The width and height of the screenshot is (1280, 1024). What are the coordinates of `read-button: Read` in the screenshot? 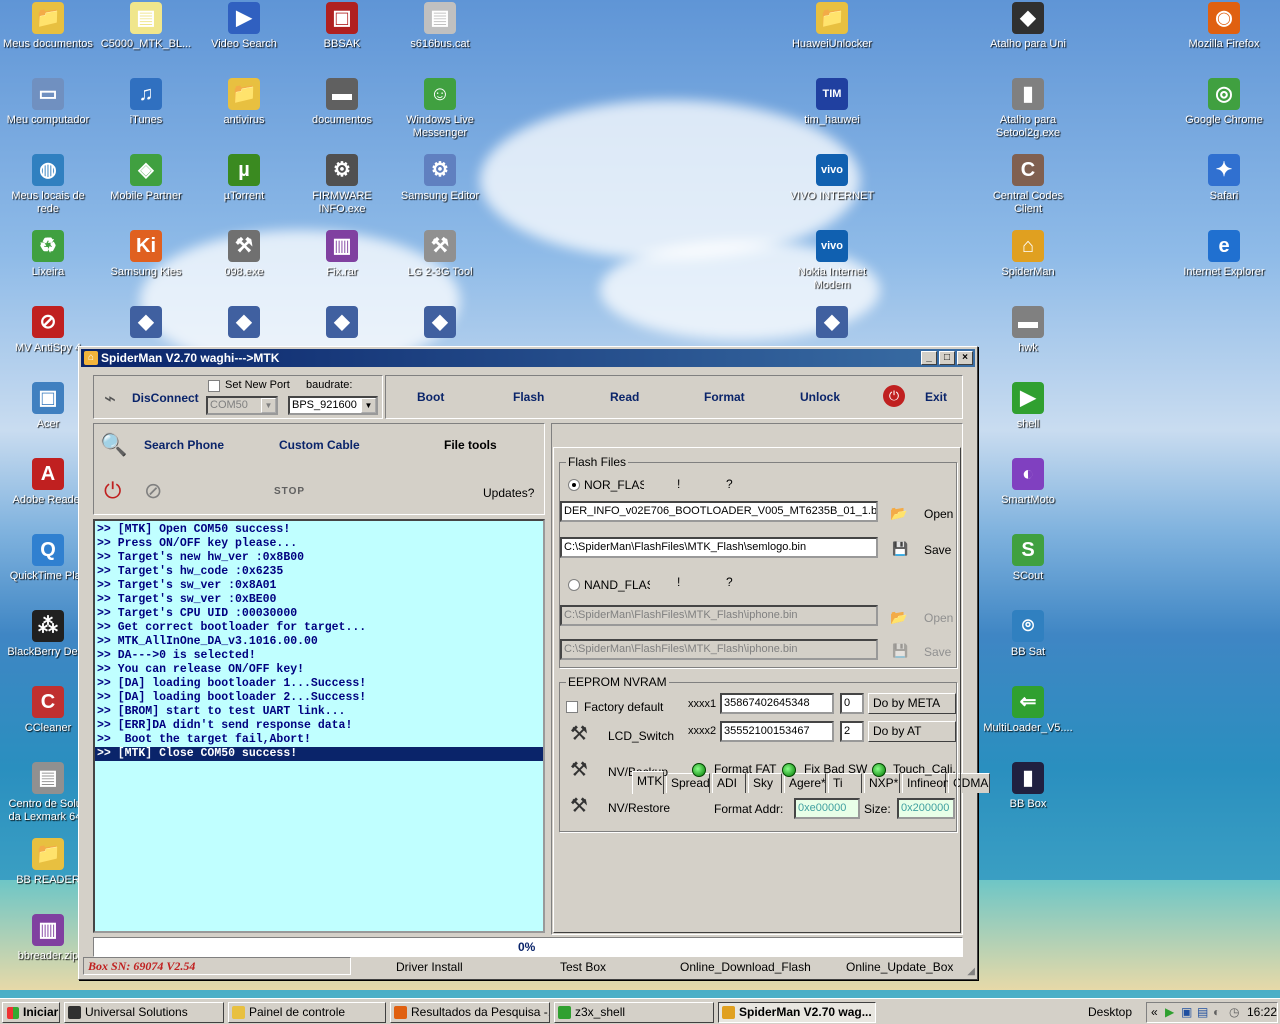 It's located at (624, 397).